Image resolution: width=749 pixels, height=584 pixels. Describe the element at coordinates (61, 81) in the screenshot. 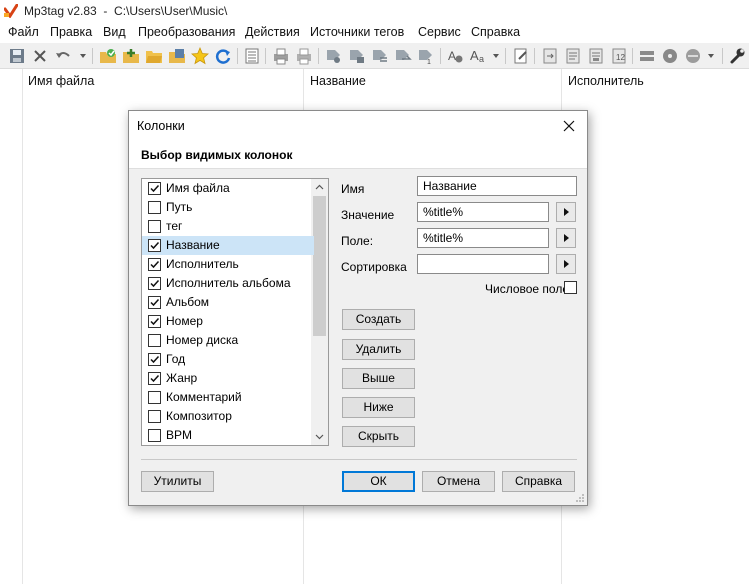

I see `column-header-filename: Имя файла` at that location.